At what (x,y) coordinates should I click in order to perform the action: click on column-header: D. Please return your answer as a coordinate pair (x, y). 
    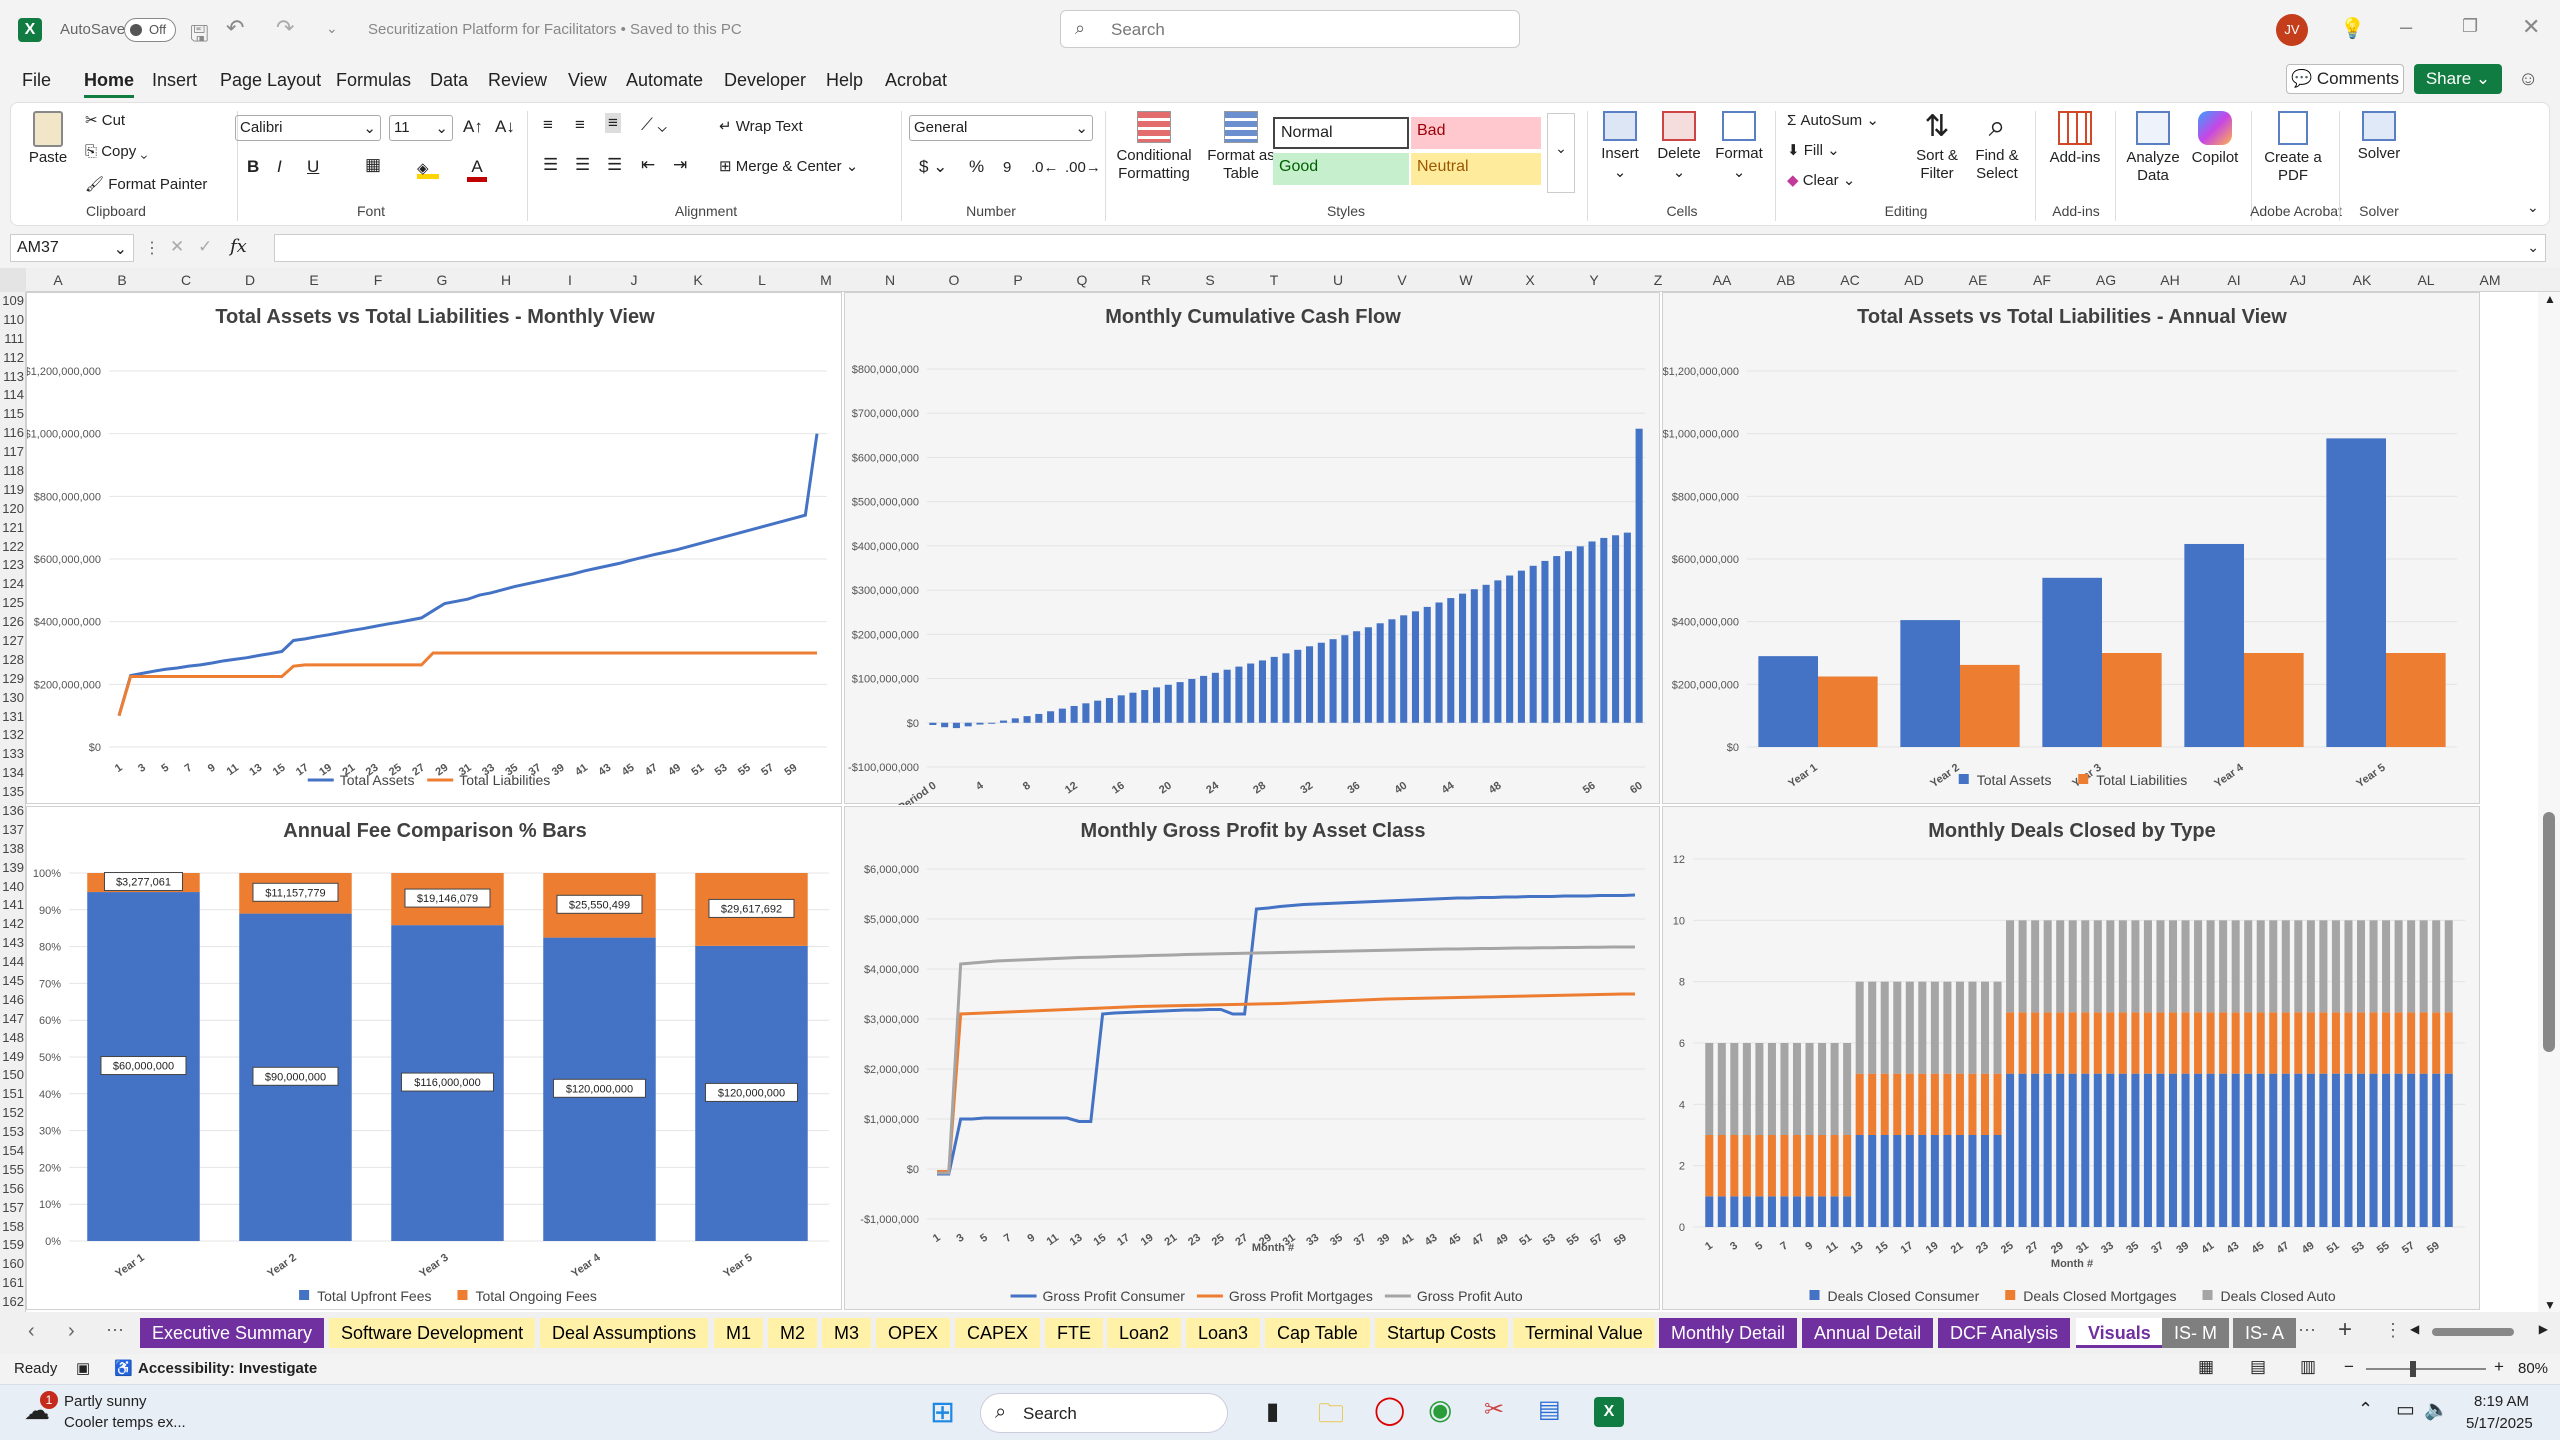
    Looking at the image, I should click on (250, 280).